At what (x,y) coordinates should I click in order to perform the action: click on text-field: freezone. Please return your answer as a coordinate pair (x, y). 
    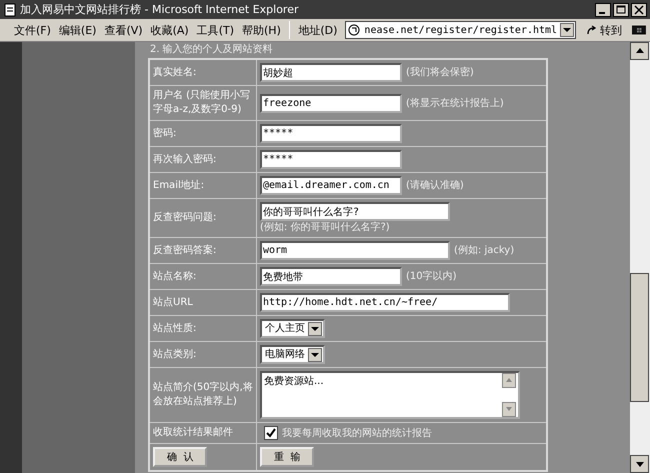
    Looking at the image, I should click on (331, 103).